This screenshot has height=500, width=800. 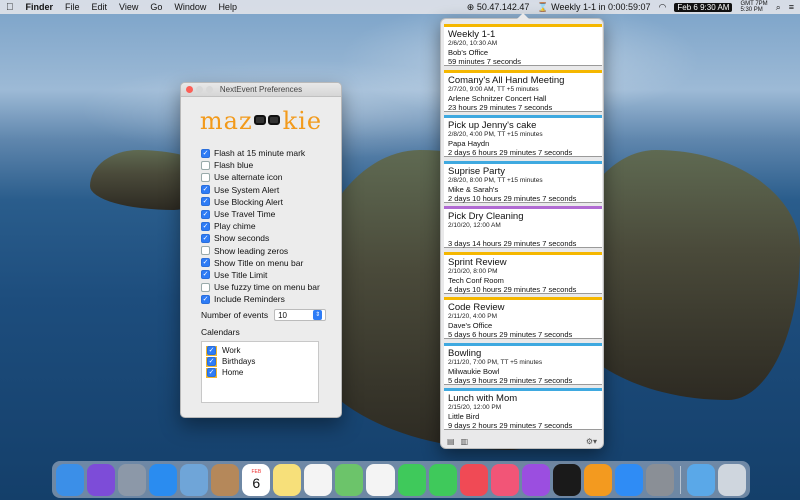 What do you see at coordinates (132, 479) in the screenshot?
I see `launchpad-icon` at bounding box center [132, 479].